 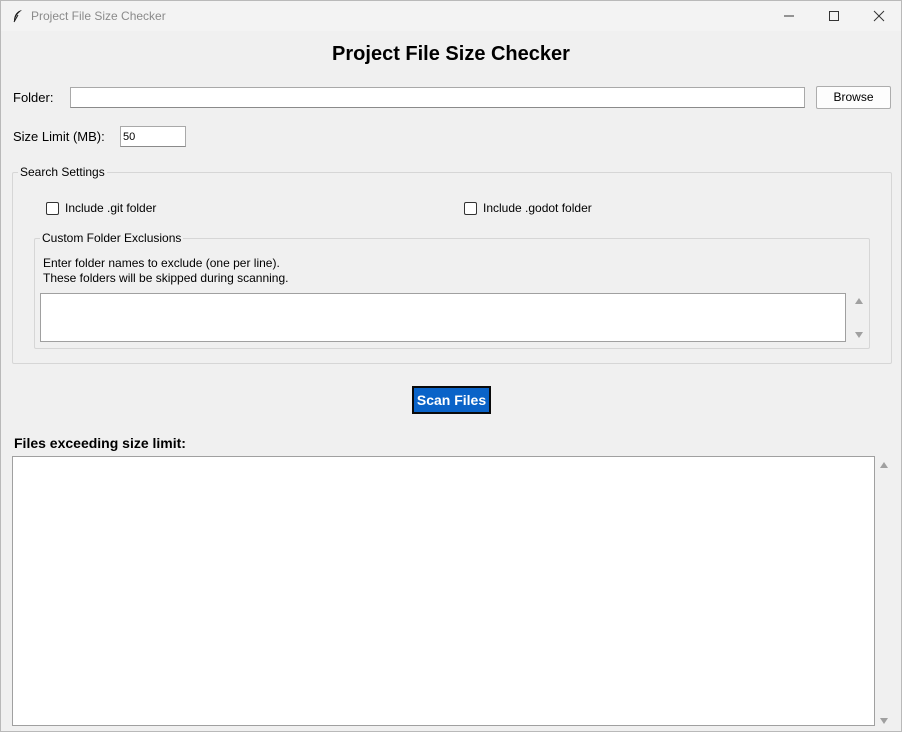 I want to click on size-limit-label: Size Limit (MB):, so click(x=59, y=136).